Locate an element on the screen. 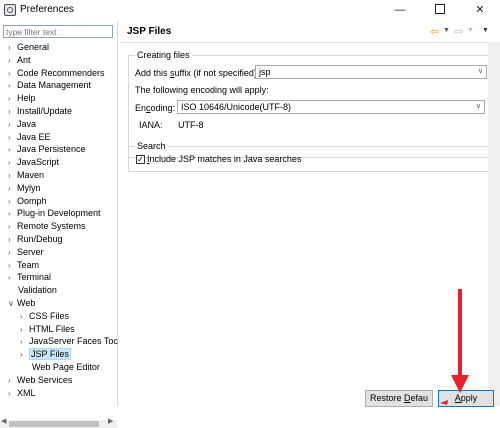  tree-item: › Remote Systems is located at coordinates (47, 226).